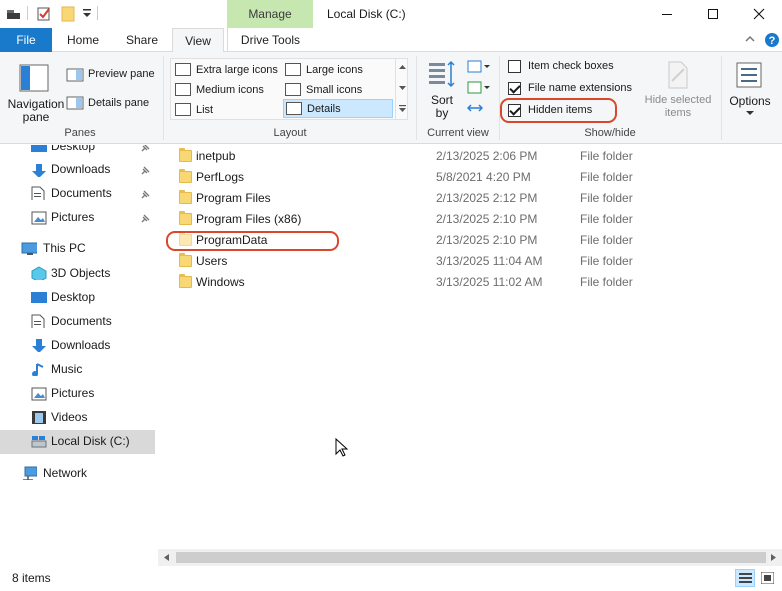 Image resolution: width=782 pixels, height=591 pixels. Describe the element at coordinates (77, 298) in the screenshot. I see `nav-item-desktop: Desktop` at that location.